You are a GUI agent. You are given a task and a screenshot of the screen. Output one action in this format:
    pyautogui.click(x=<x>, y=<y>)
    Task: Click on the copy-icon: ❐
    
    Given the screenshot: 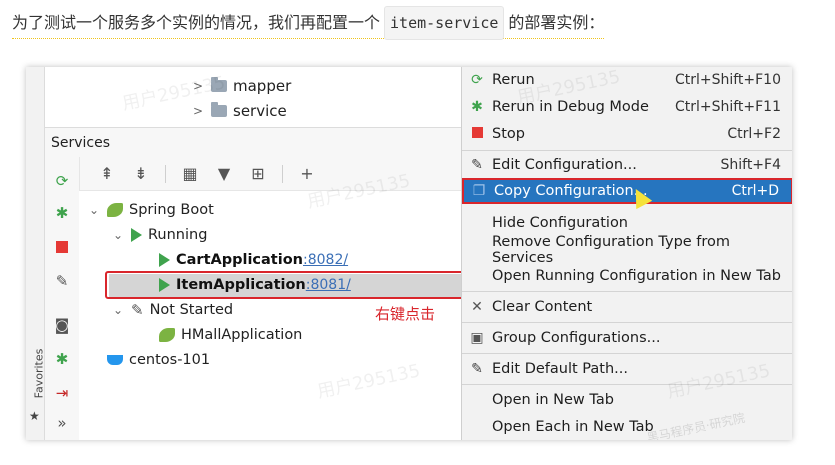 What is the action you would take?
    pyautogui.click(x=479, y=191)
    